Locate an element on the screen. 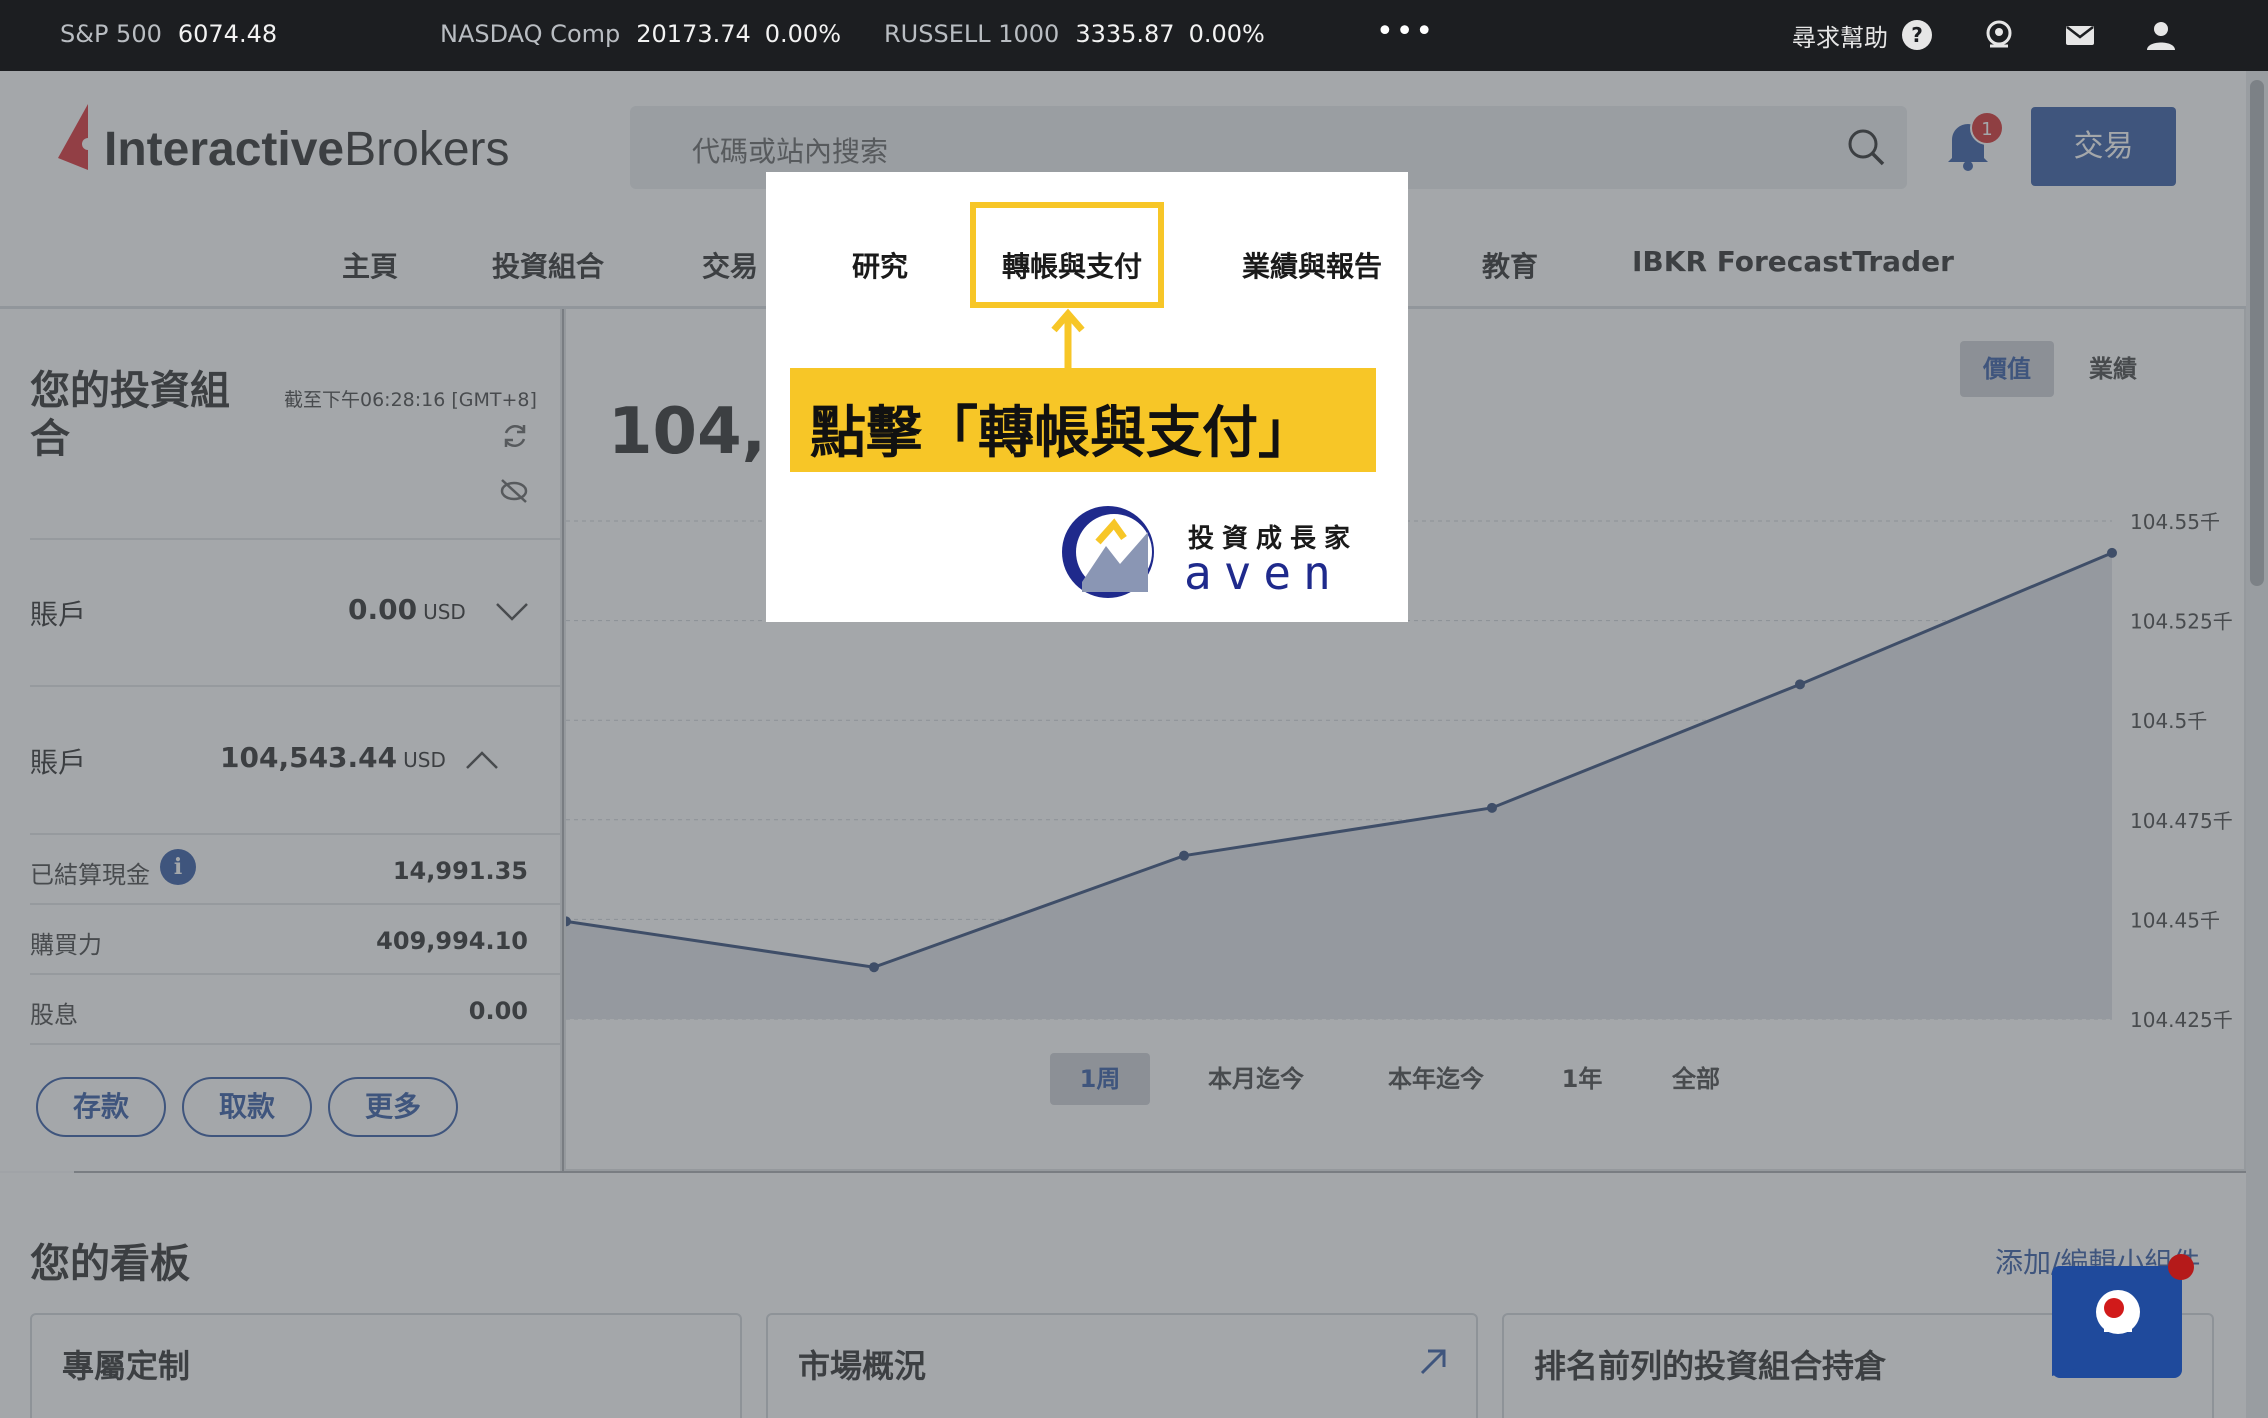 This screenshot has width=2268, height=1418. withdraw-button: 取款 is located at coordinates (247, 1107).